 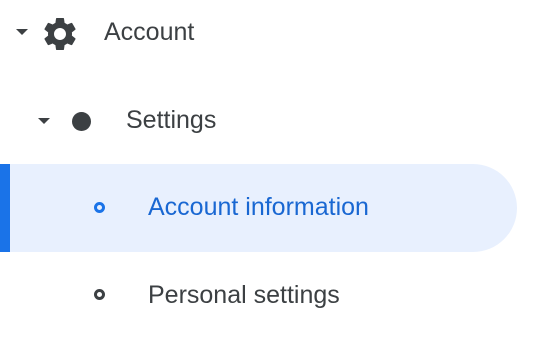 I want to click on tree-item-label: Settings, so click(x=171, y=120).